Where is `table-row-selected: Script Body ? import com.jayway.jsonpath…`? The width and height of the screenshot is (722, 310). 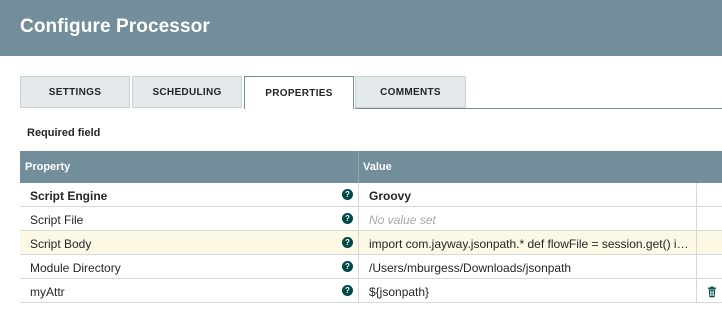
table-row-selected: Script Body ? import com.jayway.jsonpath… is located at coordinates (371, 243).